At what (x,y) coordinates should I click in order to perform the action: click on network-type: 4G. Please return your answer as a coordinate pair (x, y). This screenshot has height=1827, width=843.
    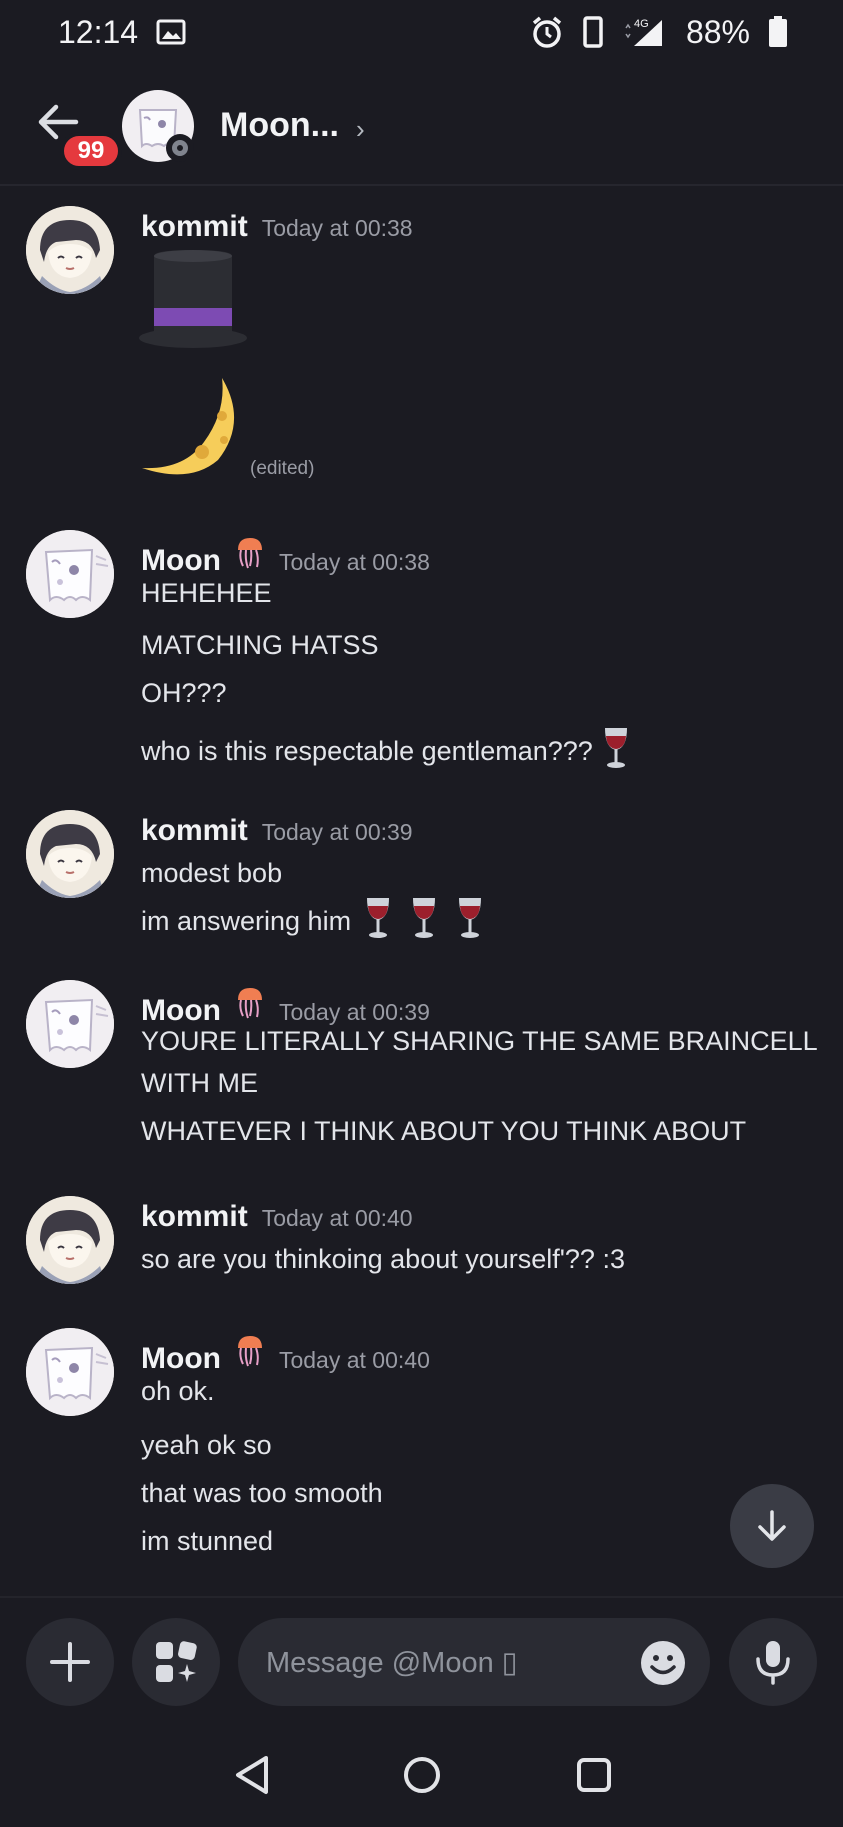
    Looking at the image, I should click on (641, 24).